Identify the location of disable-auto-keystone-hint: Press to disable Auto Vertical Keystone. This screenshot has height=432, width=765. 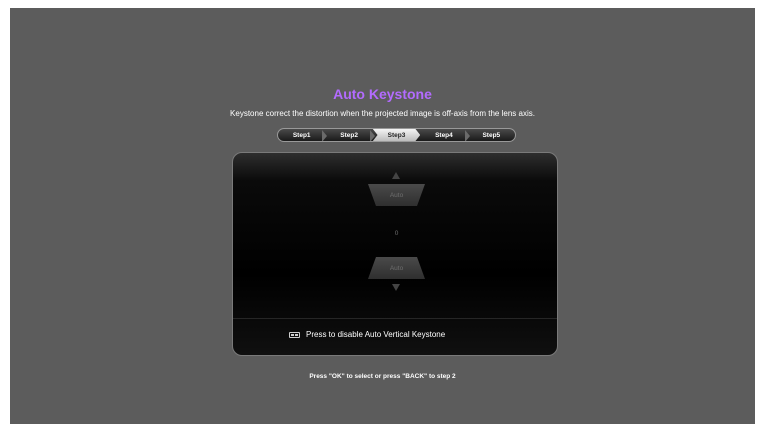
(367, 334).